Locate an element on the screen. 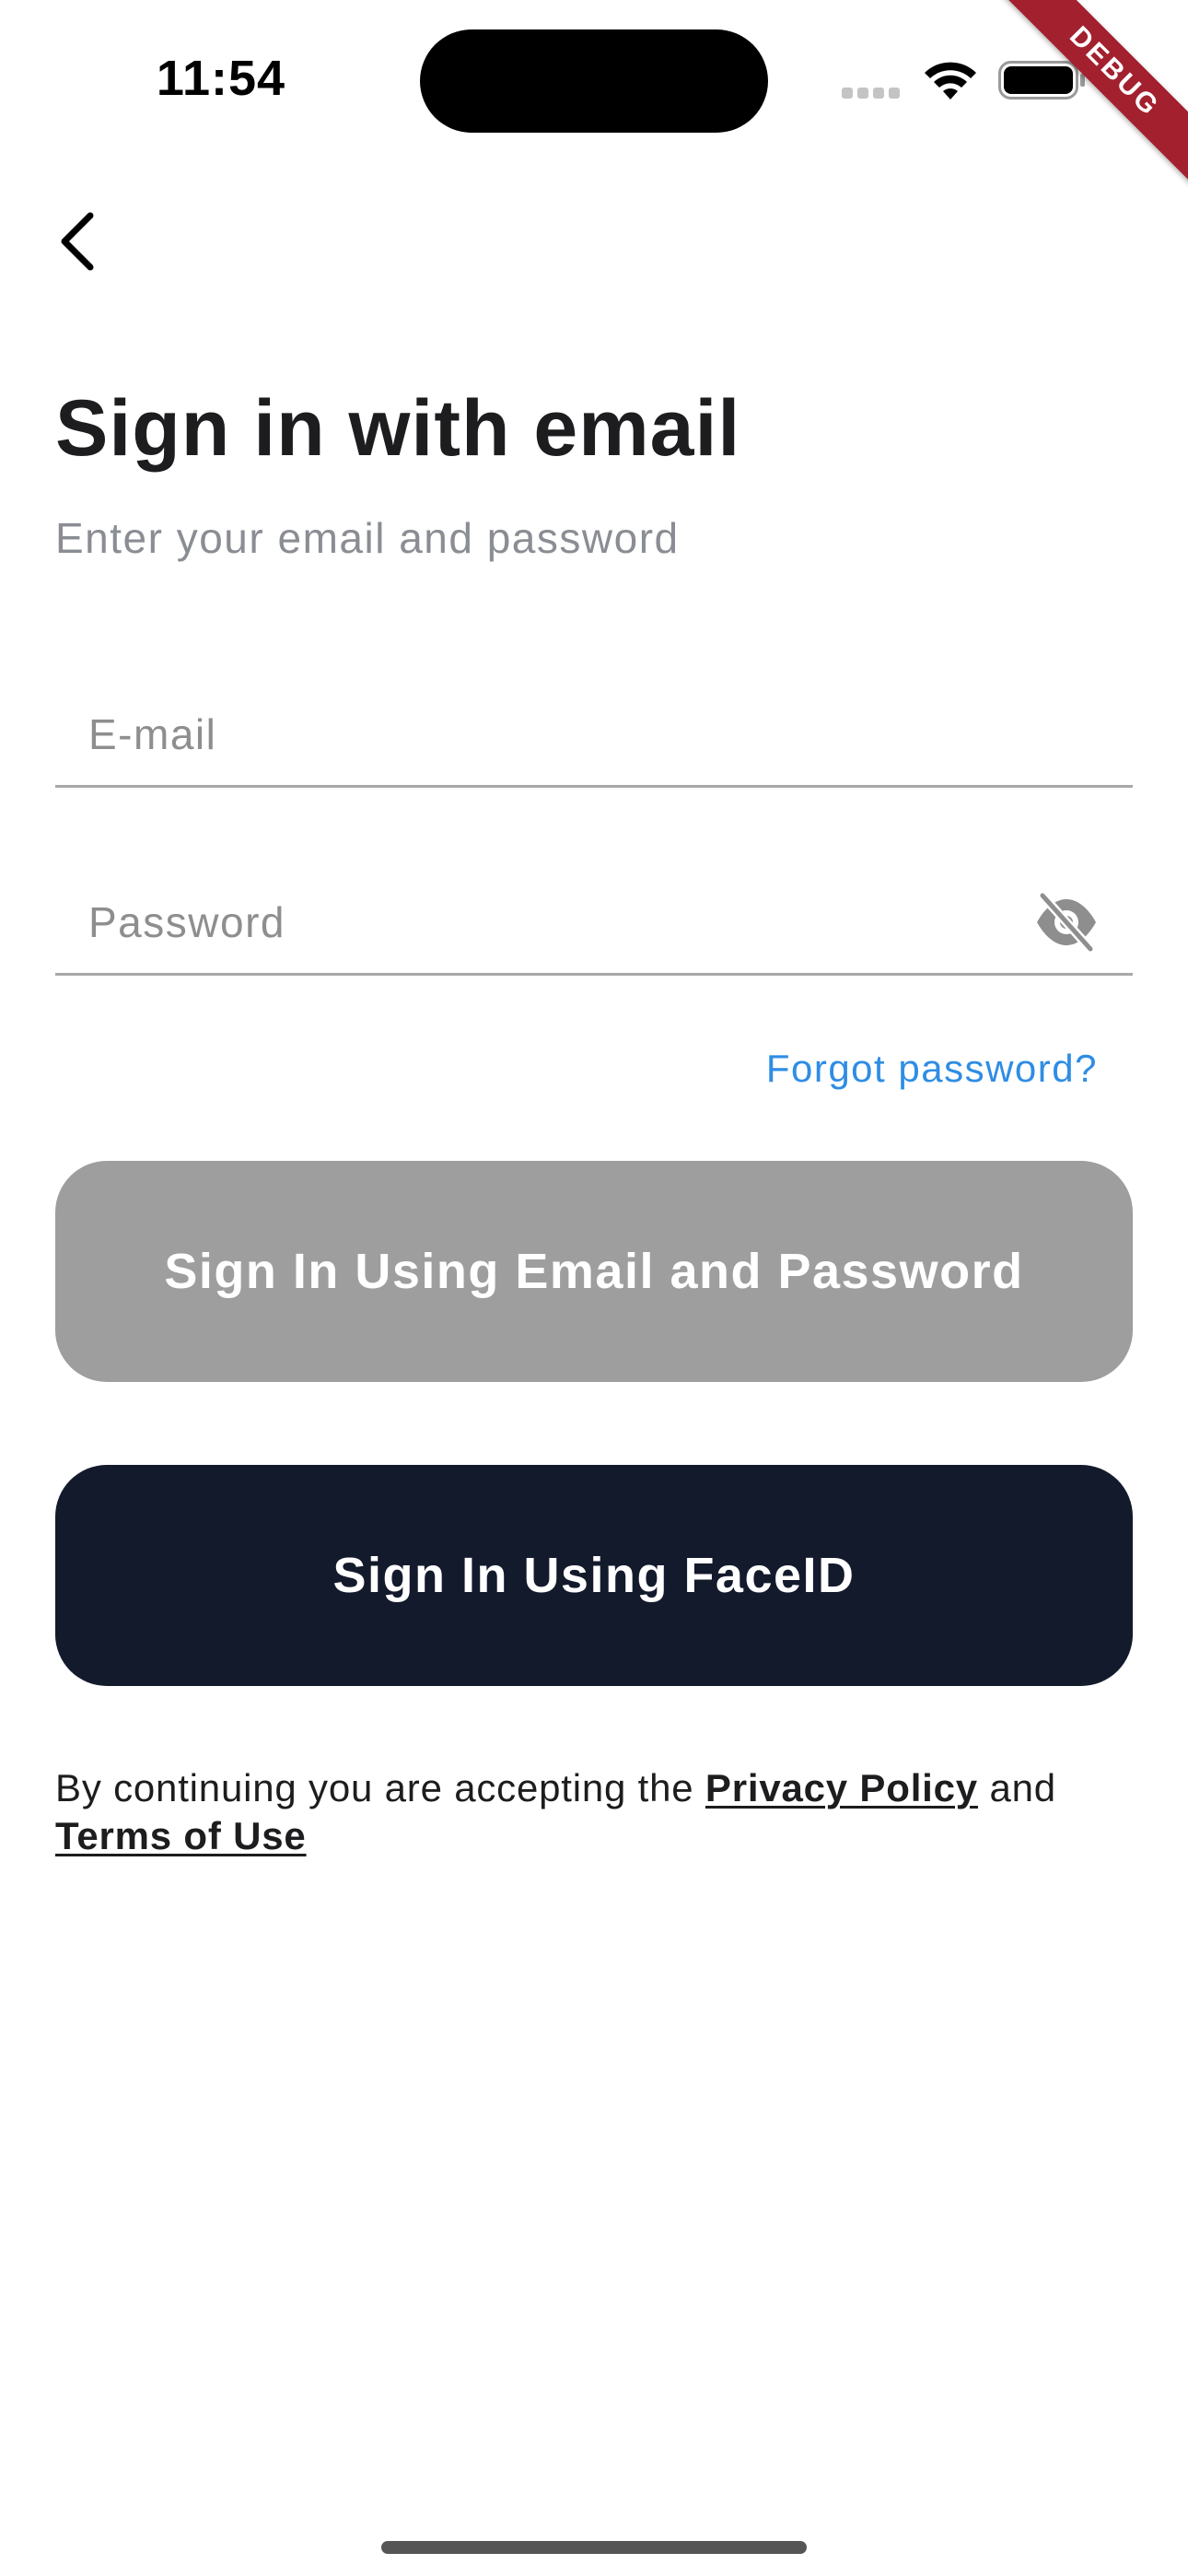 The image size is (1188, 2576). dynamic-island is located at coordinates (594, 81).